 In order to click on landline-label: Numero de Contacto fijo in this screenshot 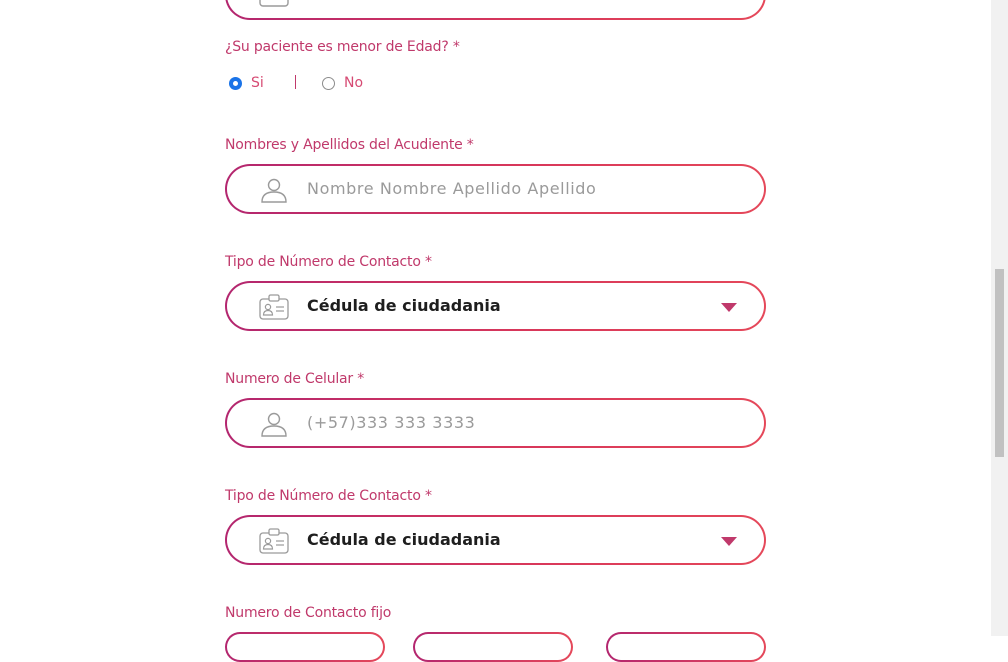, I will do `click(308, 613)`.